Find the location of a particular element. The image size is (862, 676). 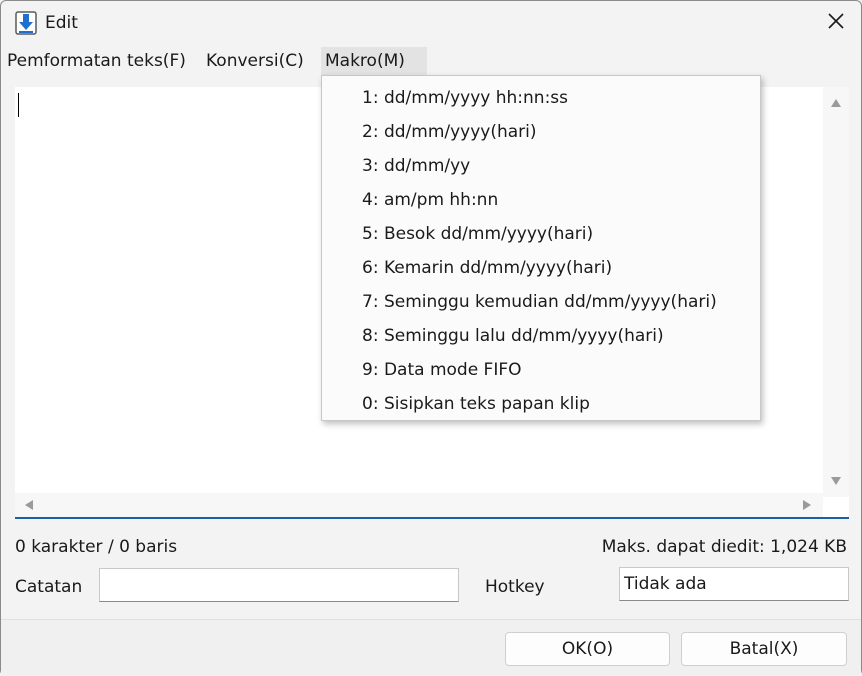

dialog-footer: OK(O) Batal(X) is located at coordinates (431, 647).